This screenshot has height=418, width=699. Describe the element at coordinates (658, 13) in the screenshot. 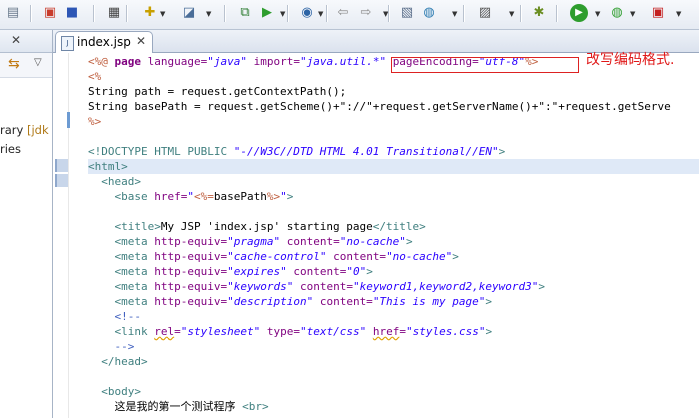

I see `stop-server-icon: ▣` at that location.